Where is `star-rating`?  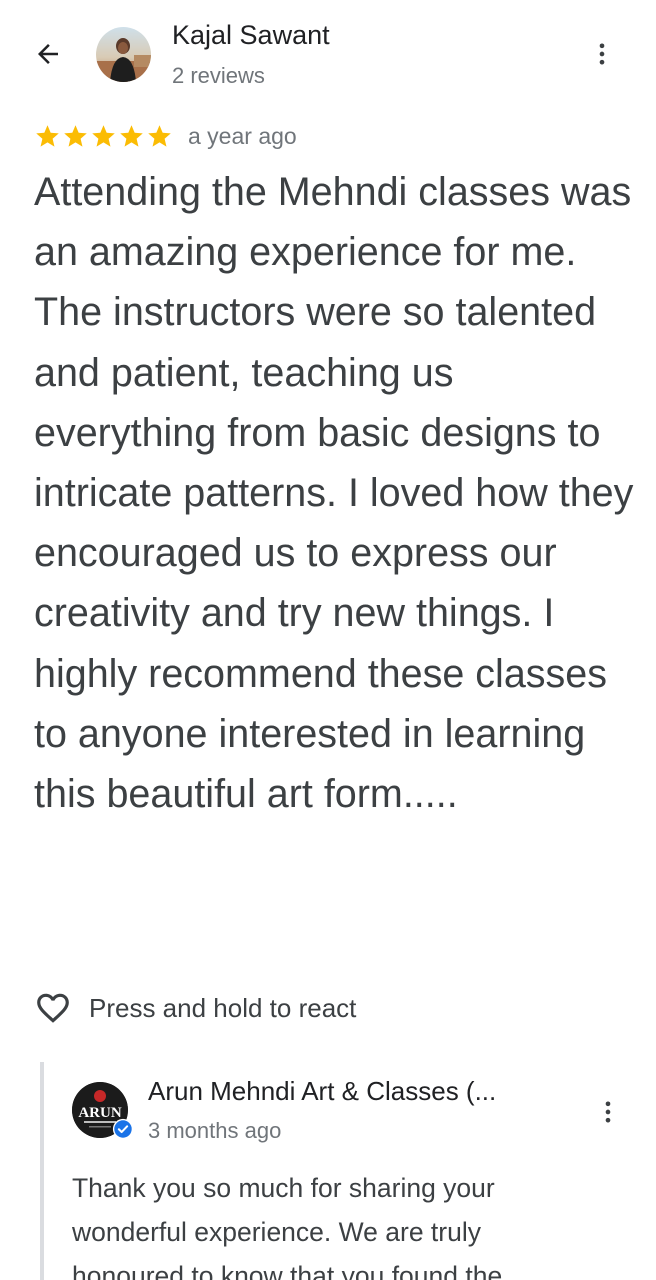
star-rating is located at coordinates (103, 136).